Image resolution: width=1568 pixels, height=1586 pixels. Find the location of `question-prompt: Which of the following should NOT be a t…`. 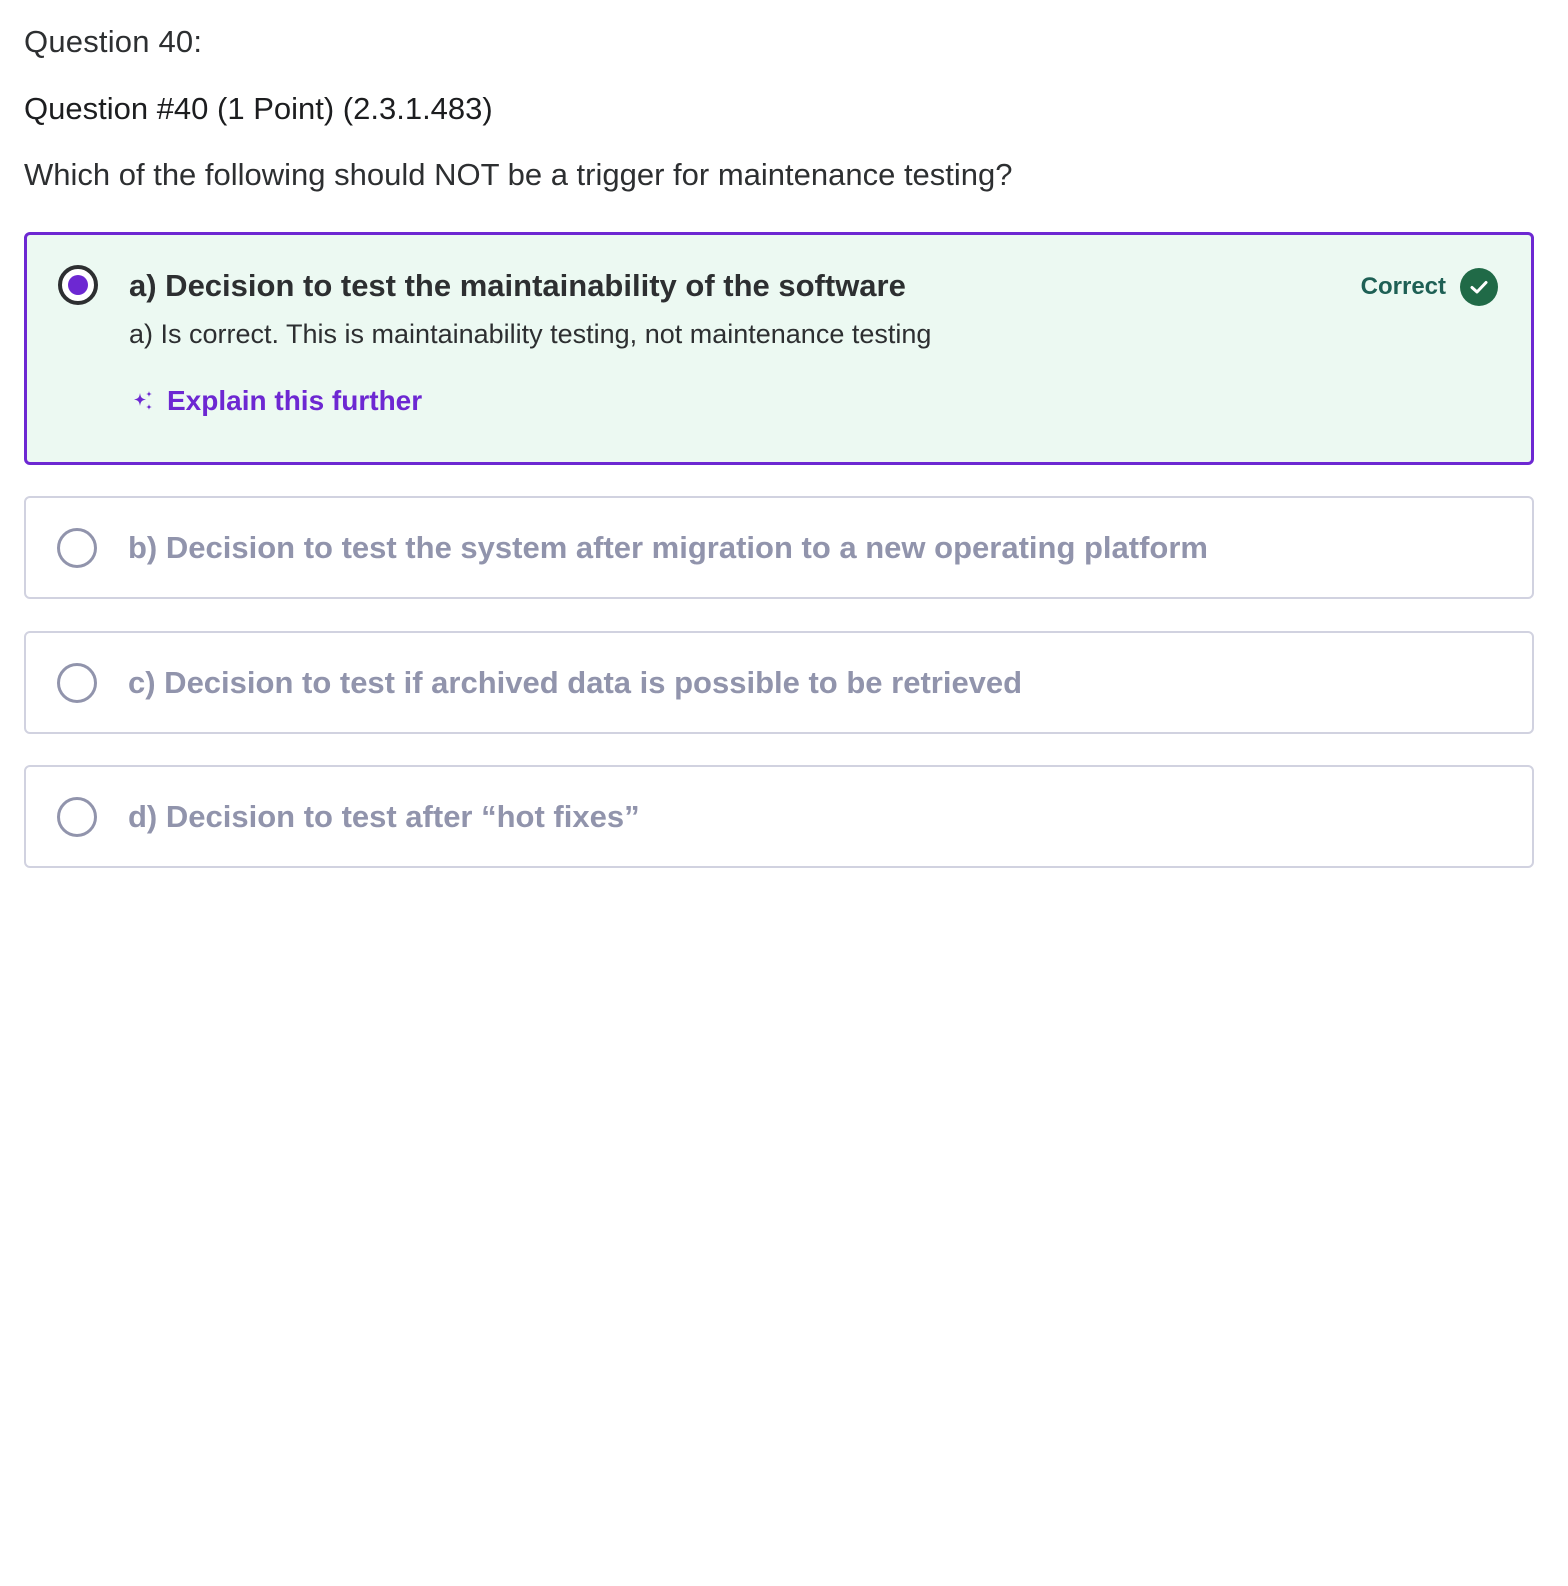

question-prompt: Which of the following should NOT be a t… is located at coordinates (518, 174).